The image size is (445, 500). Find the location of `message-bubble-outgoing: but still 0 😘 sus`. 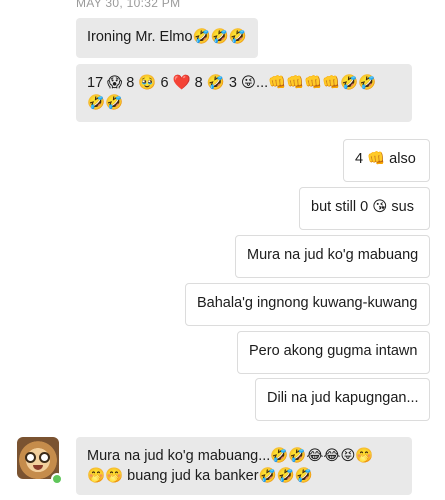

message-bubble-outgoing: but still 0 😘 sus is located at coordinates (364, 208).